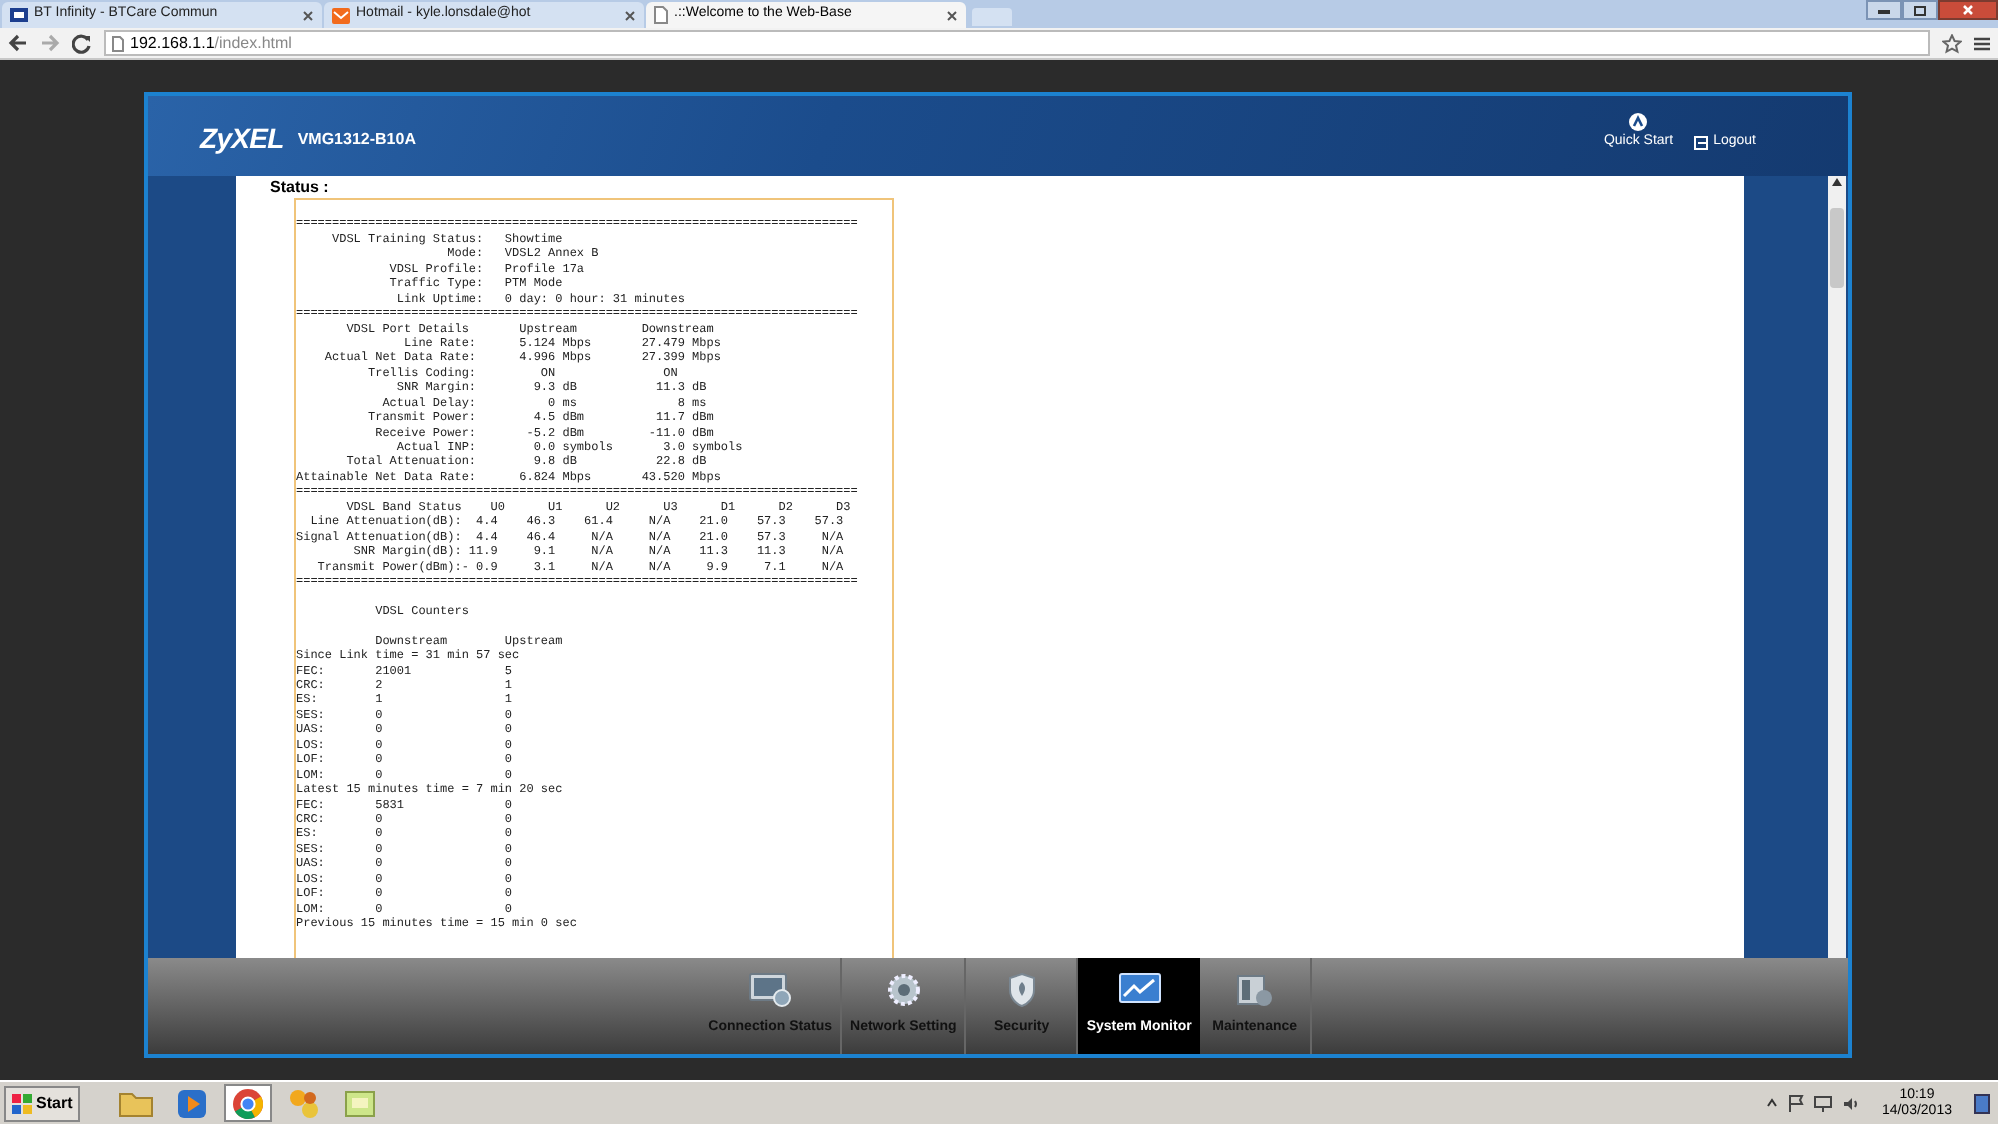 Image resolution: width=1998 pixels, height=1124 pixels. I want to click on restore-button, so click(1920, 10).